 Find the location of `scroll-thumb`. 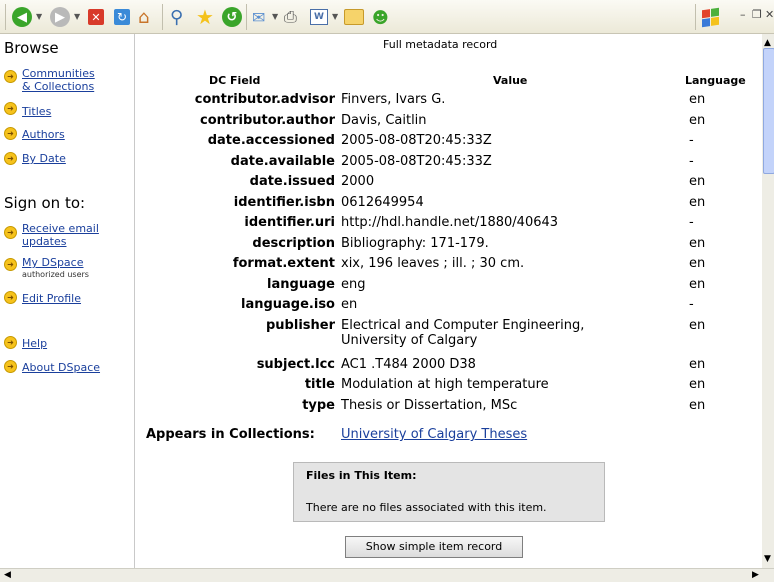

scroll-thumb is located at coordinates (768, 111).